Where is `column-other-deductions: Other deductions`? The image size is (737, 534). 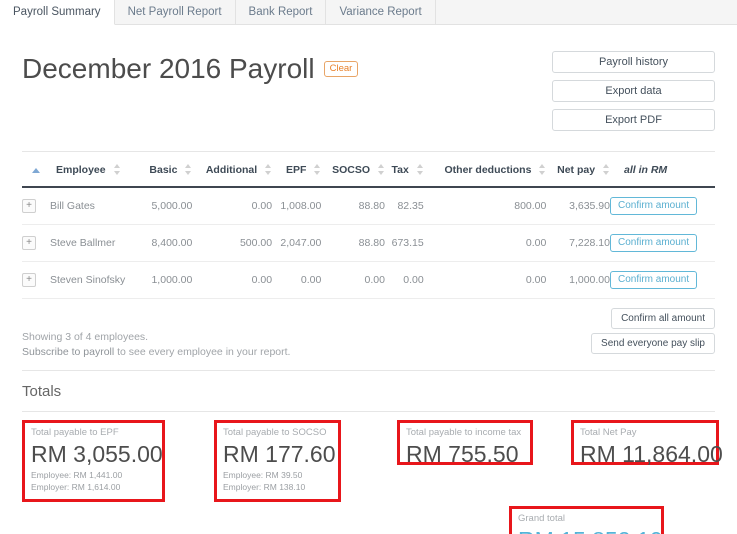 column-other-deductions: Other deductions is located at coordinates (485, 170).